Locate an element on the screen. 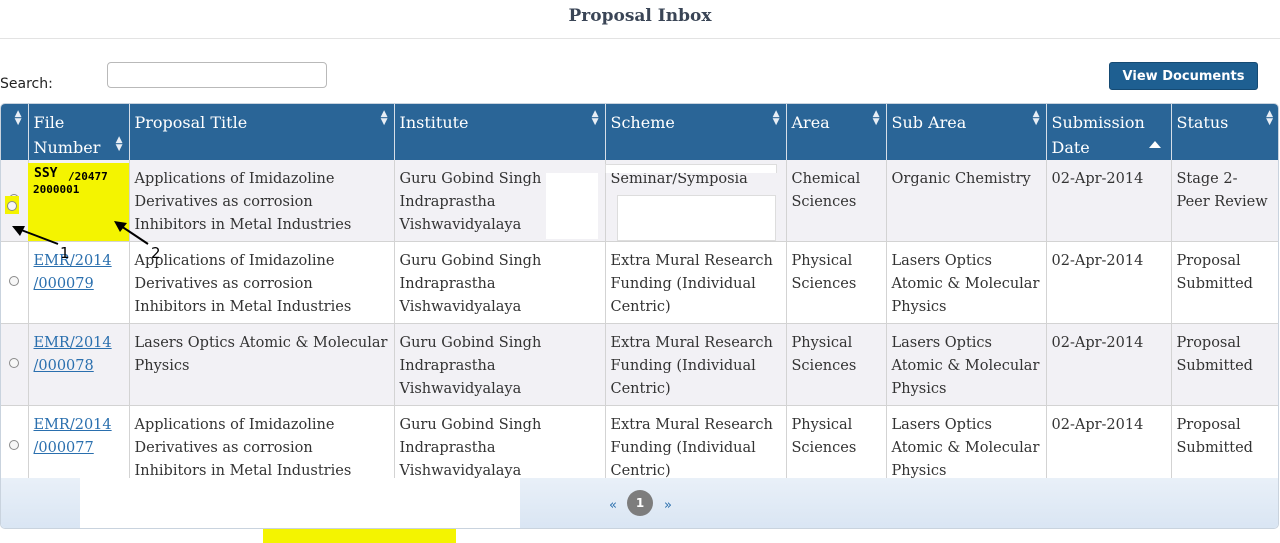 This screenshot has width=1280, height=543. annotation-label-2: 2 is located at coordinates (156, 253).